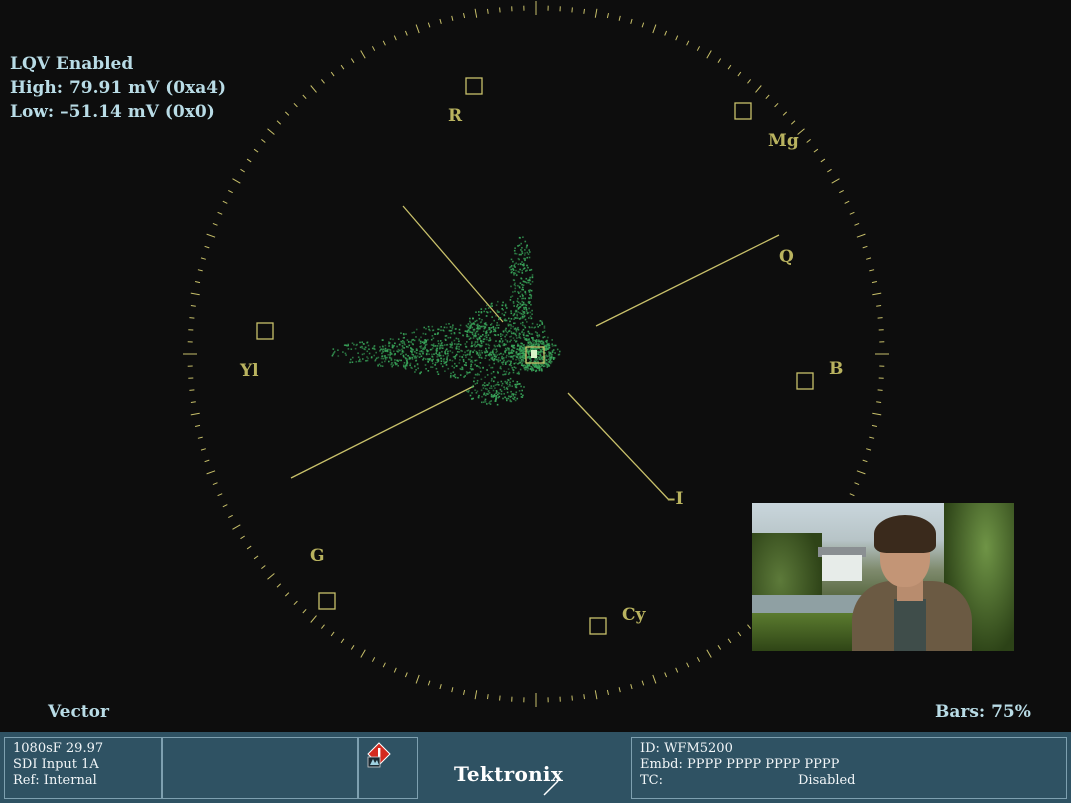 The image size is (1071, 803). I want to click on warning-diamond-icon, so click(379, 755).